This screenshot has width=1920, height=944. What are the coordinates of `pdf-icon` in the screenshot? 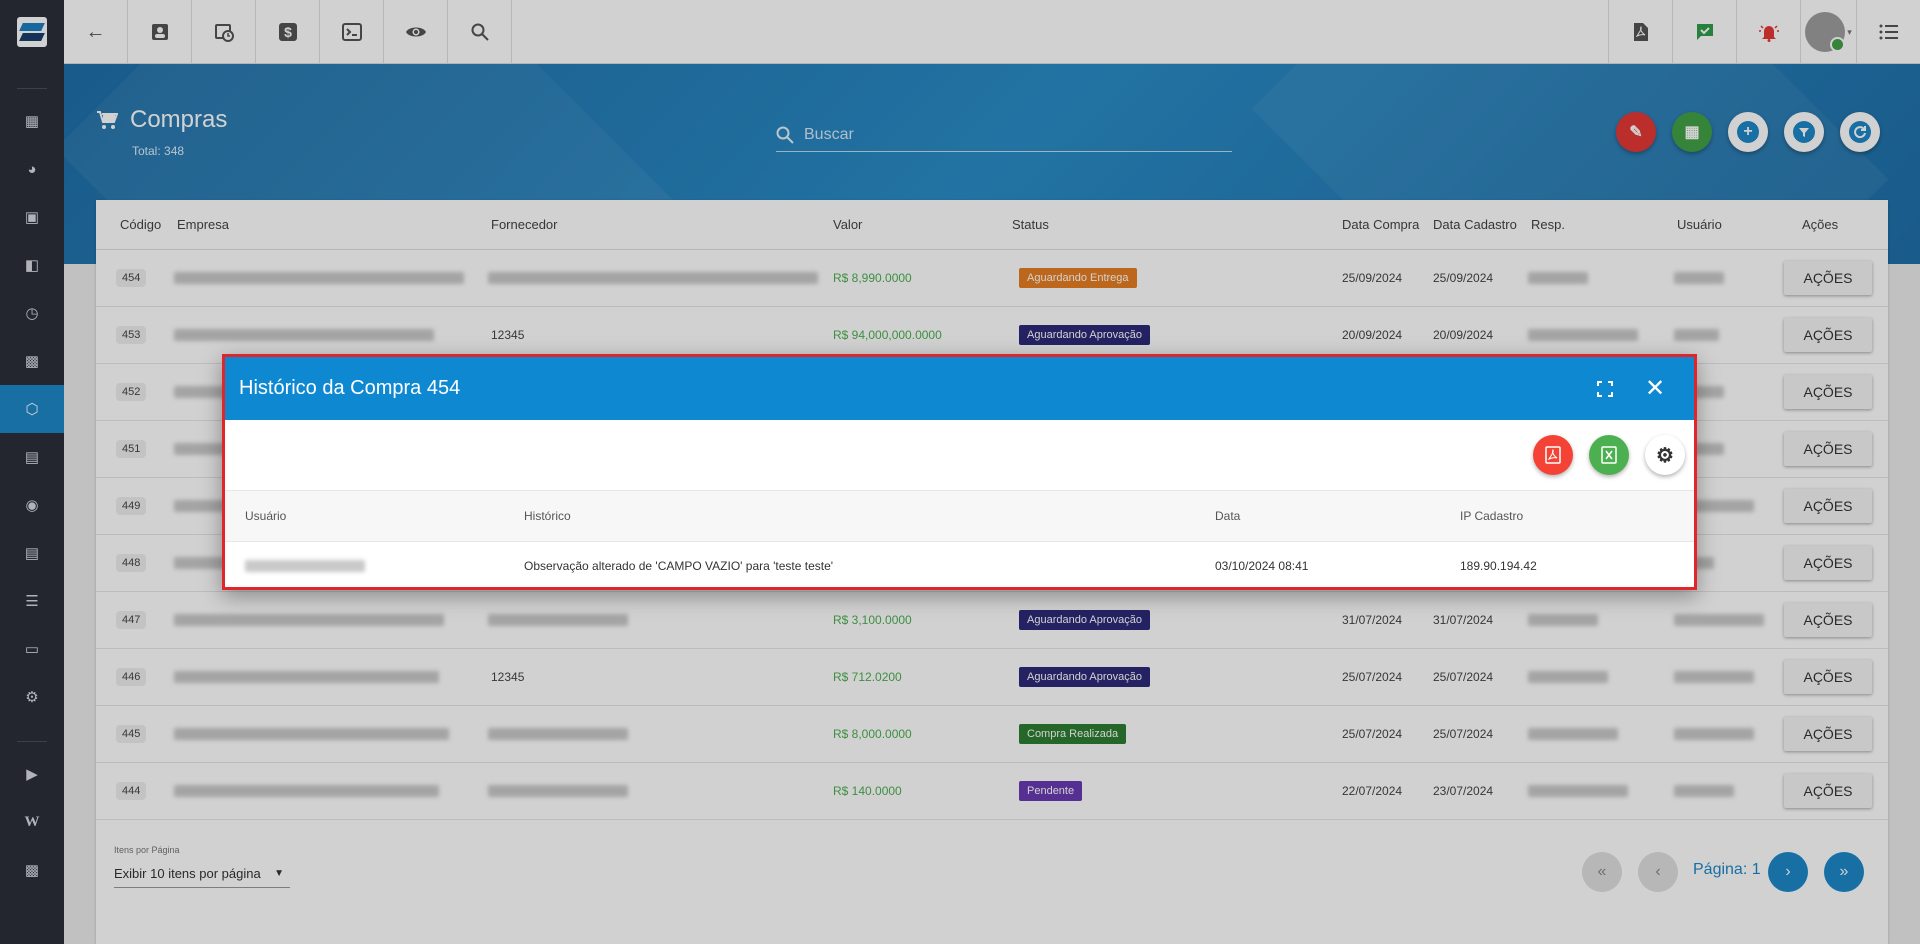 It's located at (1553, 455).